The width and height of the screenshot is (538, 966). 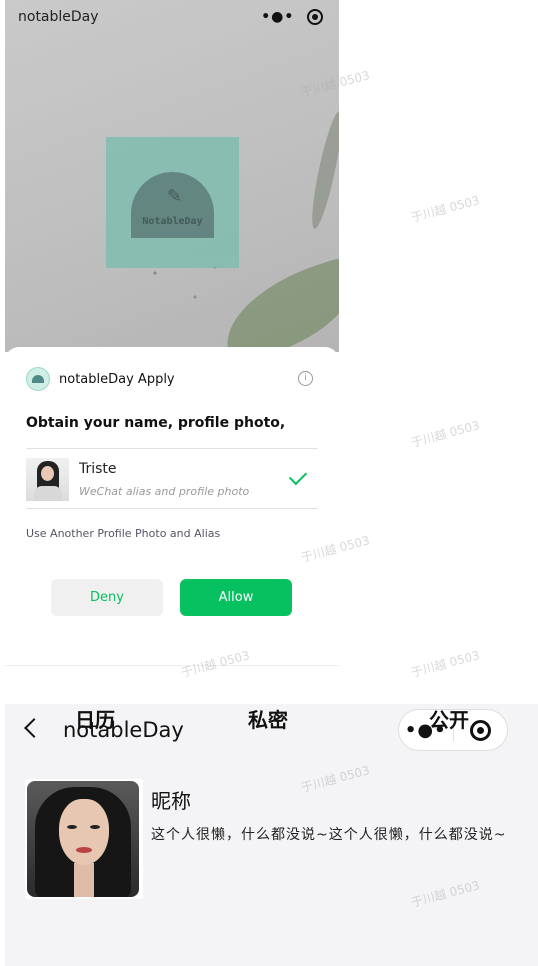 What do you see at coordinates (298, 476) in the screenshot?
I see `check-icon` at bounding box center [298, 476].